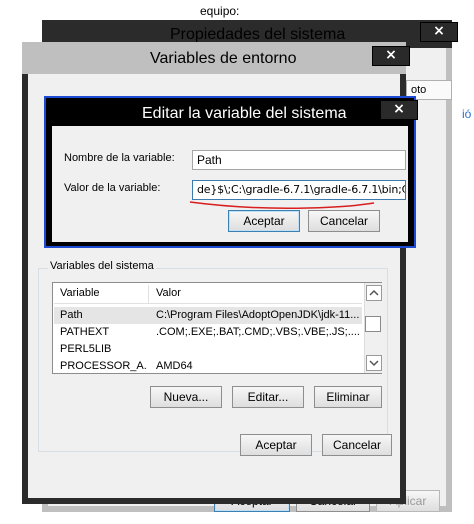 This screenshot has width=474, height=524. Describe the element at coordinates (102, 266) in the screenshot. I see `system-variables-label: Variables del sistema` at that location.